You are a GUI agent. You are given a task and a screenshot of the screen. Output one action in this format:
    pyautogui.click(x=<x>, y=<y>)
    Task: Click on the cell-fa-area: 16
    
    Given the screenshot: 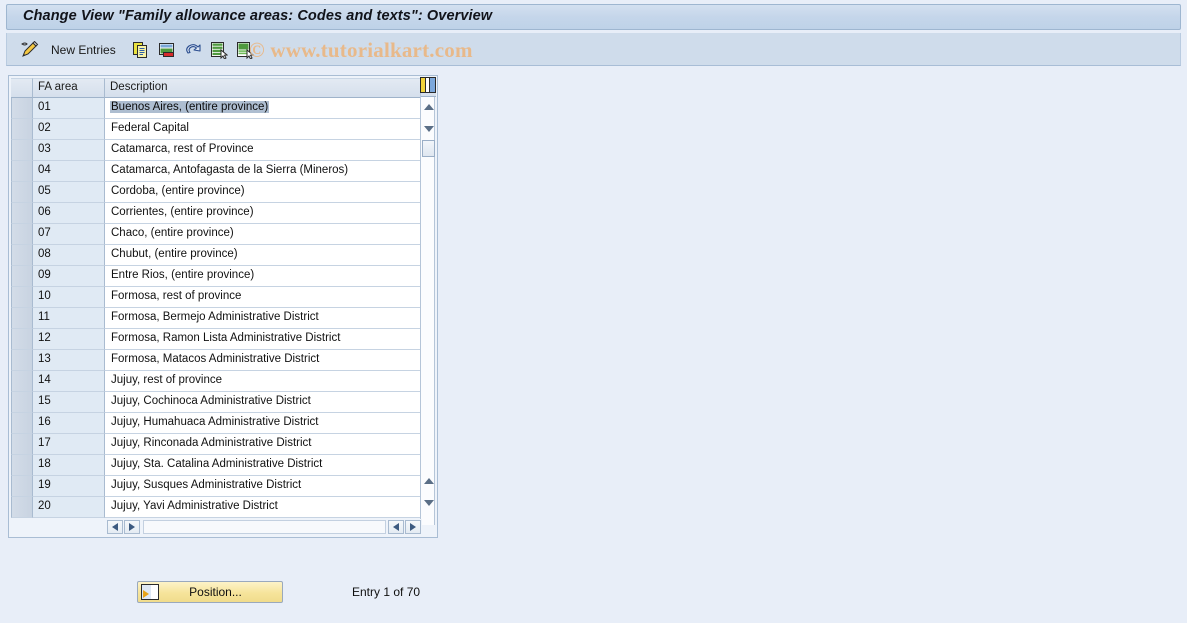 What is the action you would take?
    pyautogui.click(x=69, y=423)
    